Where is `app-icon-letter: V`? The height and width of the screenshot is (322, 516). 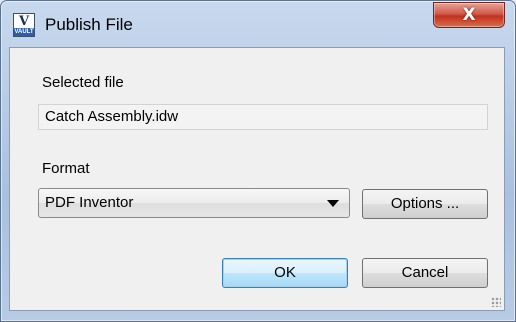
app-icon-letter: V is located at coordinates (24, 21).